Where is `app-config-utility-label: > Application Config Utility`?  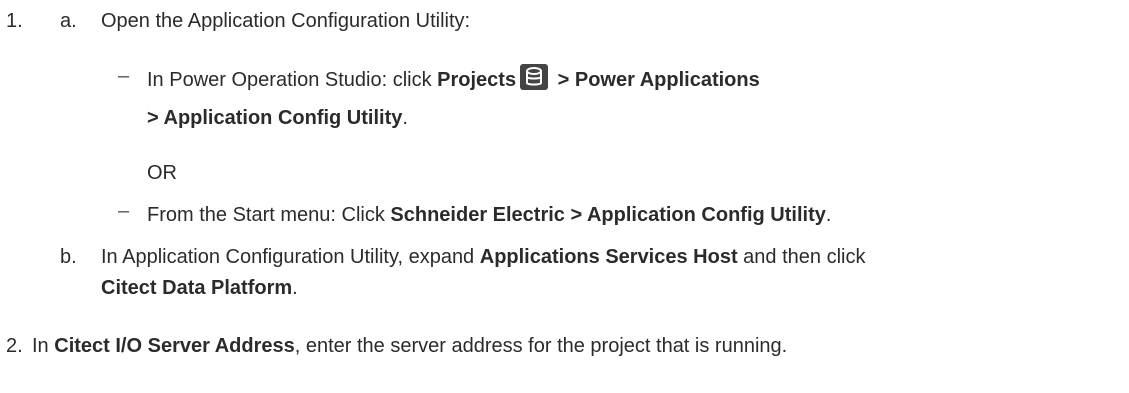 app-config-utility-label: > Application Config Utility is located at coordinates (275, 118).